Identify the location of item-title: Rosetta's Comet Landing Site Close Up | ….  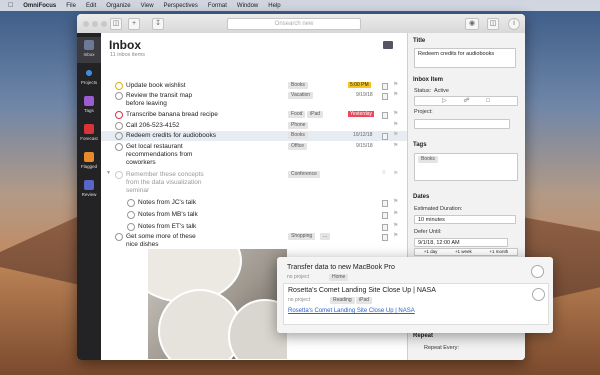
(362, 290).